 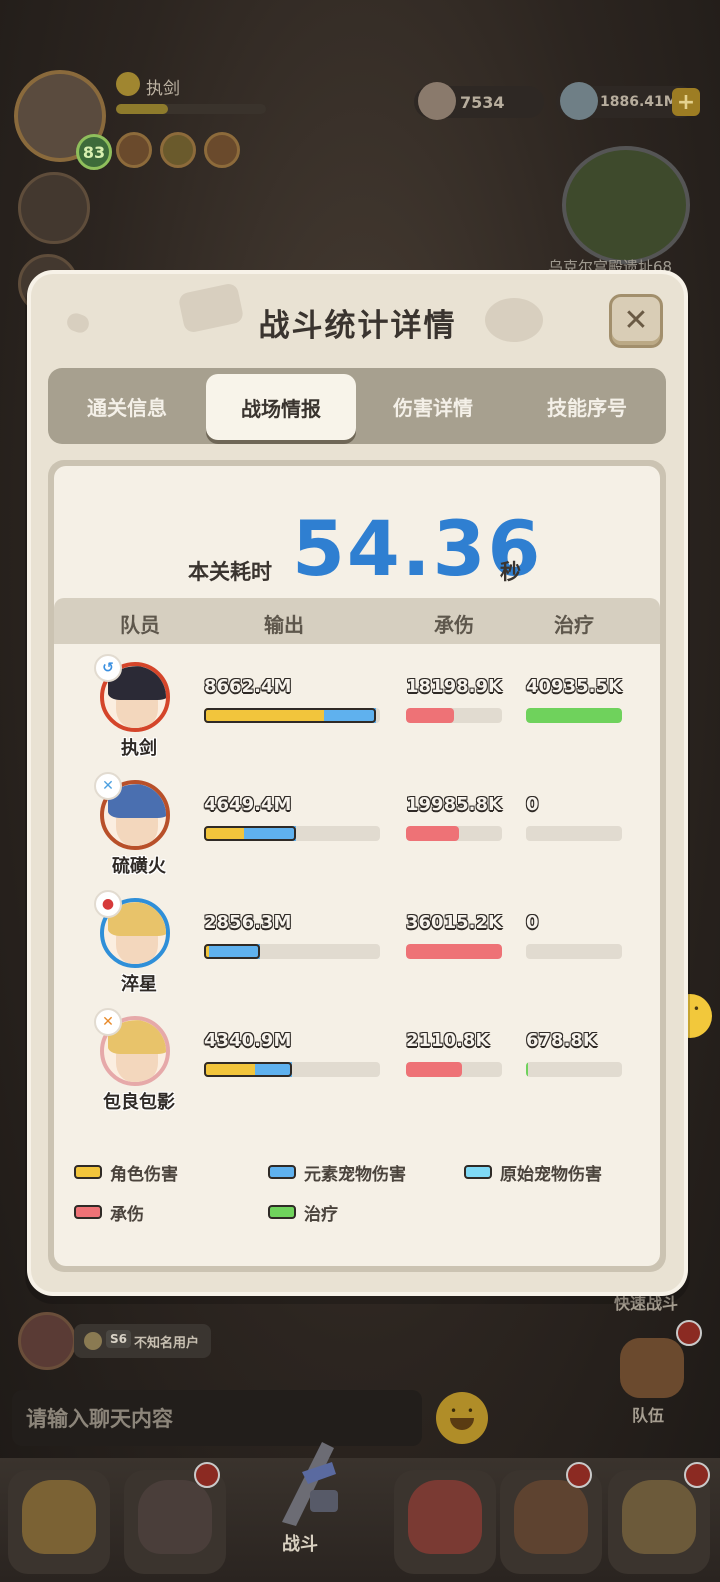 What do you see at coordinates (109, 1212) in the screenshot?
I see `legend-damage-taken: 承伤` at bounding box center [109, 1212].